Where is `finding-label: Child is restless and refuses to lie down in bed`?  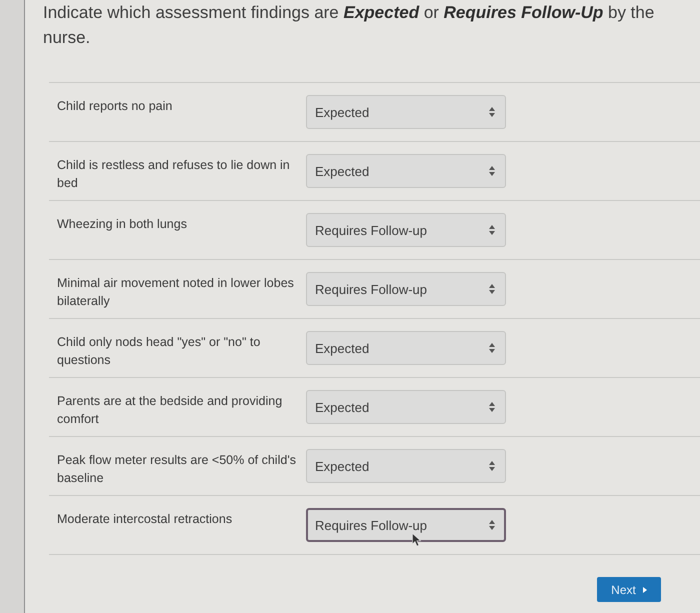 finding-label: Child is restless and refuses to lie down in bed is located at coordinates (173, 174).